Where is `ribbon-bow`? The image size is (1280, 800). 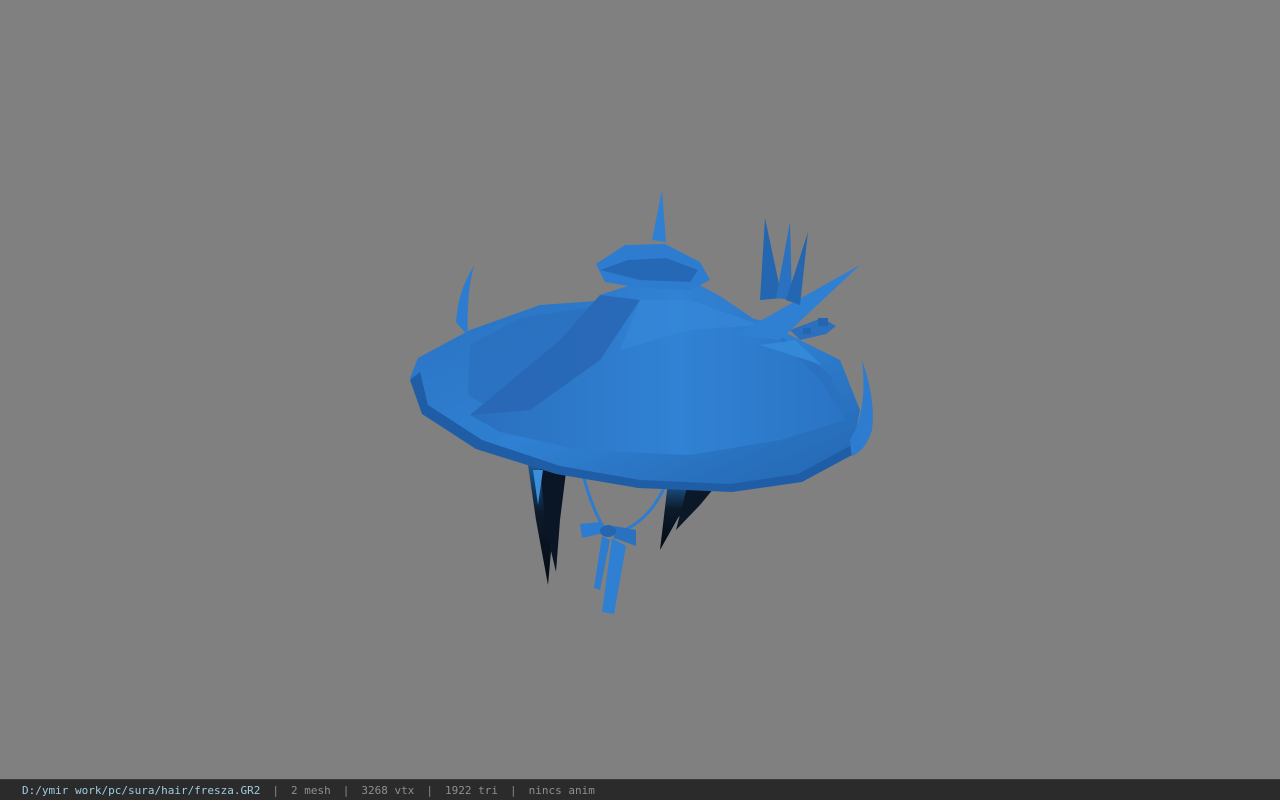 ribbon-bow is located at coordinates (608, 568).